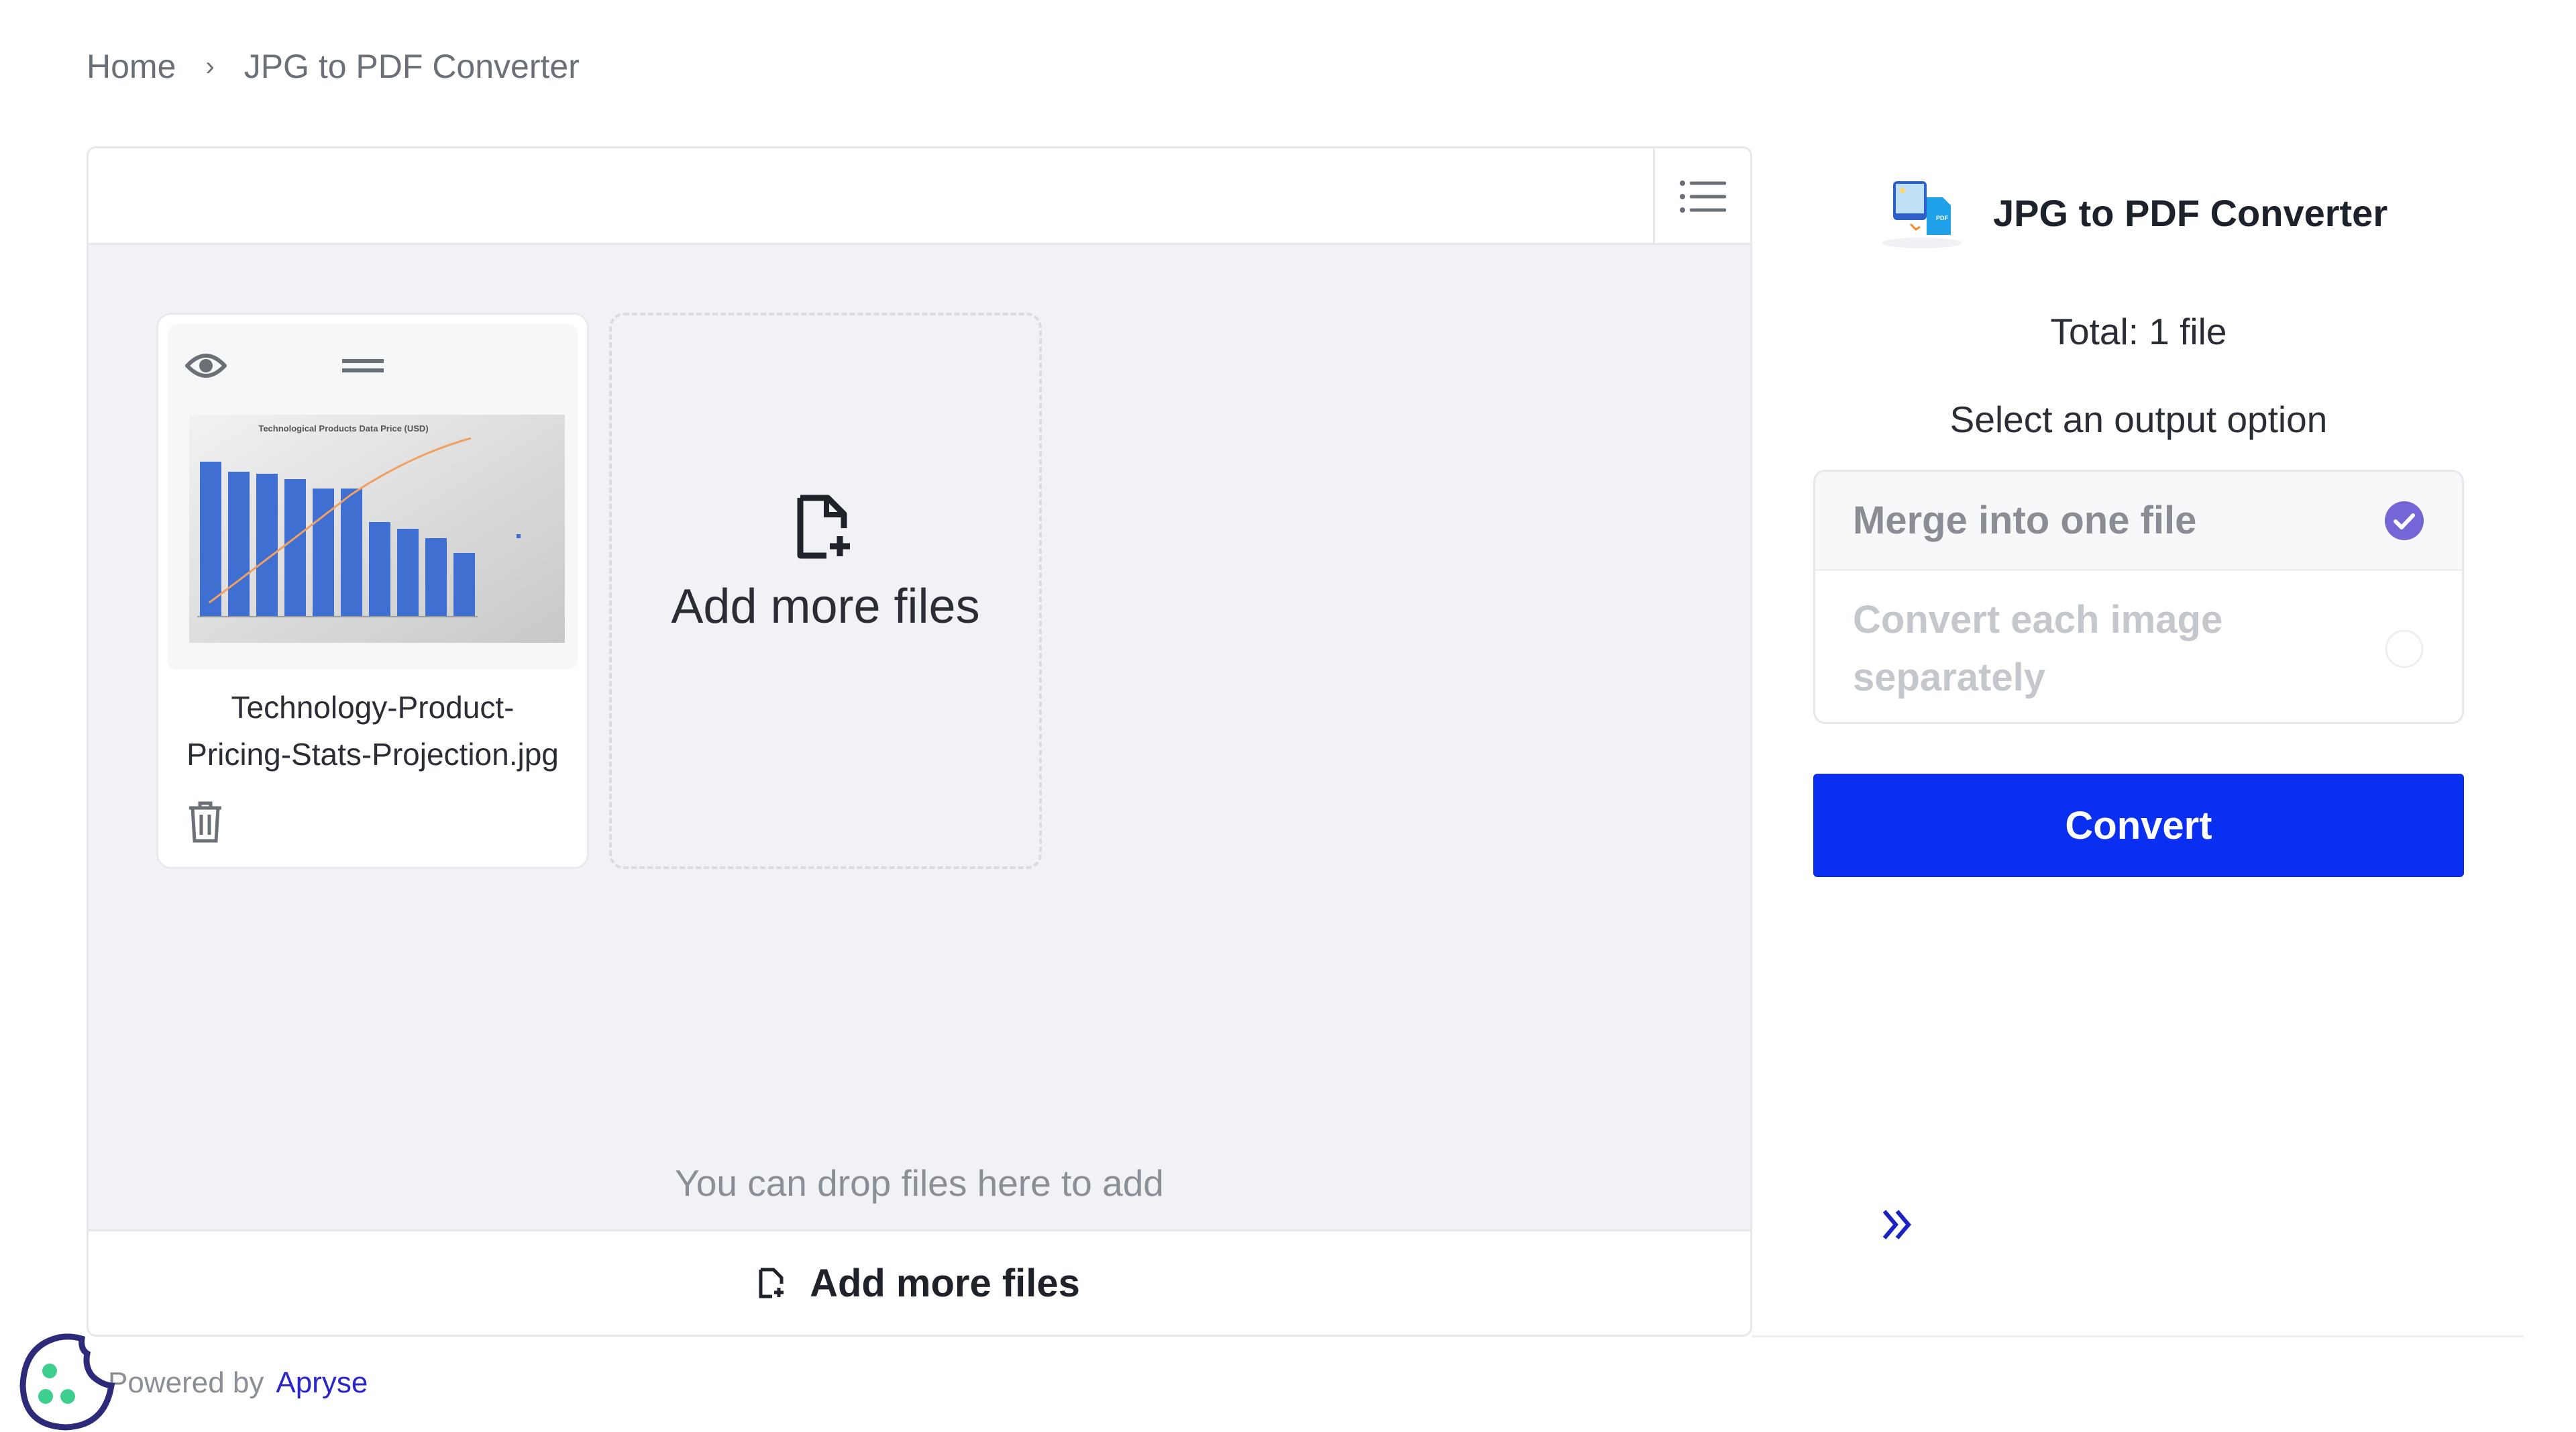  I want to click on converter-header: PDF JPG to PDF Converter, so click(2132, 213).